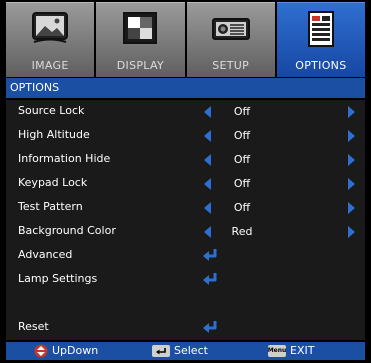 Image resolution: width=371 pixels, height=363 pixels. I want to click on option-label: High Altitude, so click(54, 134).